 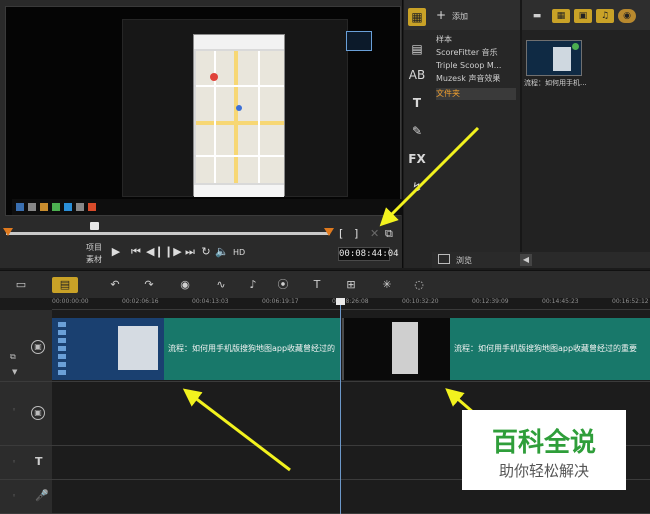 I want to click on mode-project-label: 项目, so click(x=96, y=248).